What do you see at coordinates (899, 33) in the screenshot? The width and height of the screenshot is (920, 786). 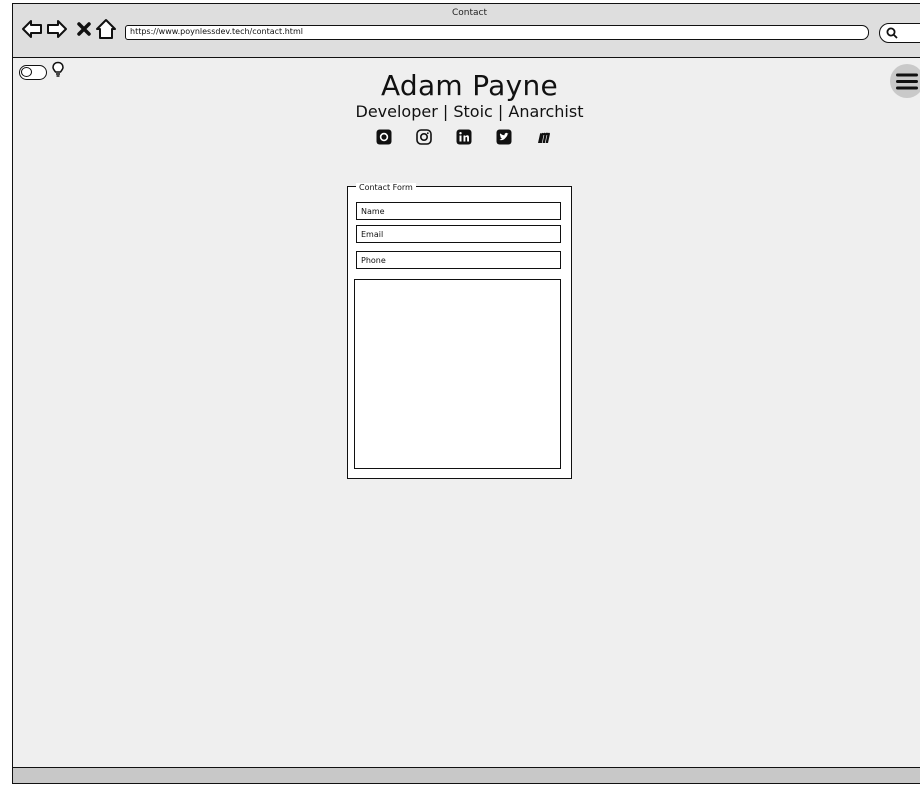 I see `search-button` at bounding box center [899, 33].